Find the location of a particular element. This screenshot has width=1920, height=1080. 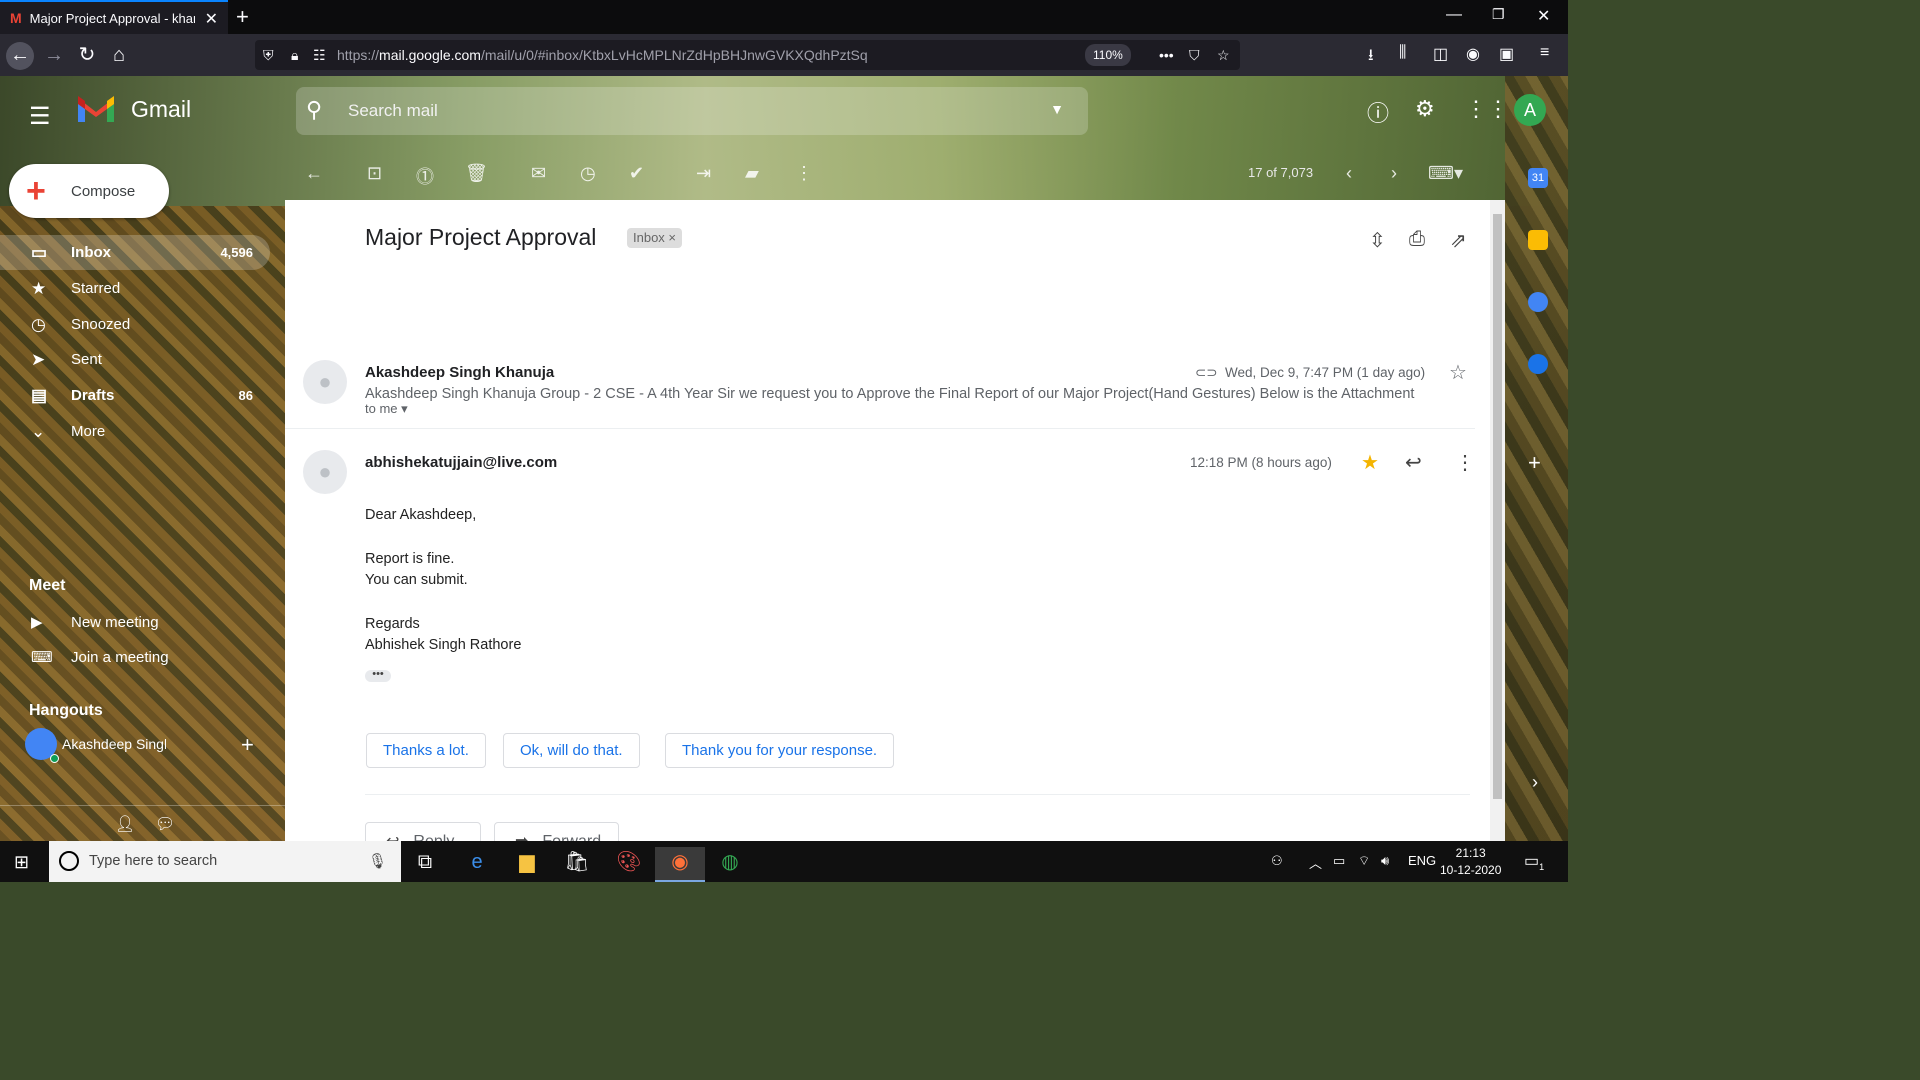

hangouts-contact-name: Akashdeep Singh Khanuja is located at coordinates (114, 744).